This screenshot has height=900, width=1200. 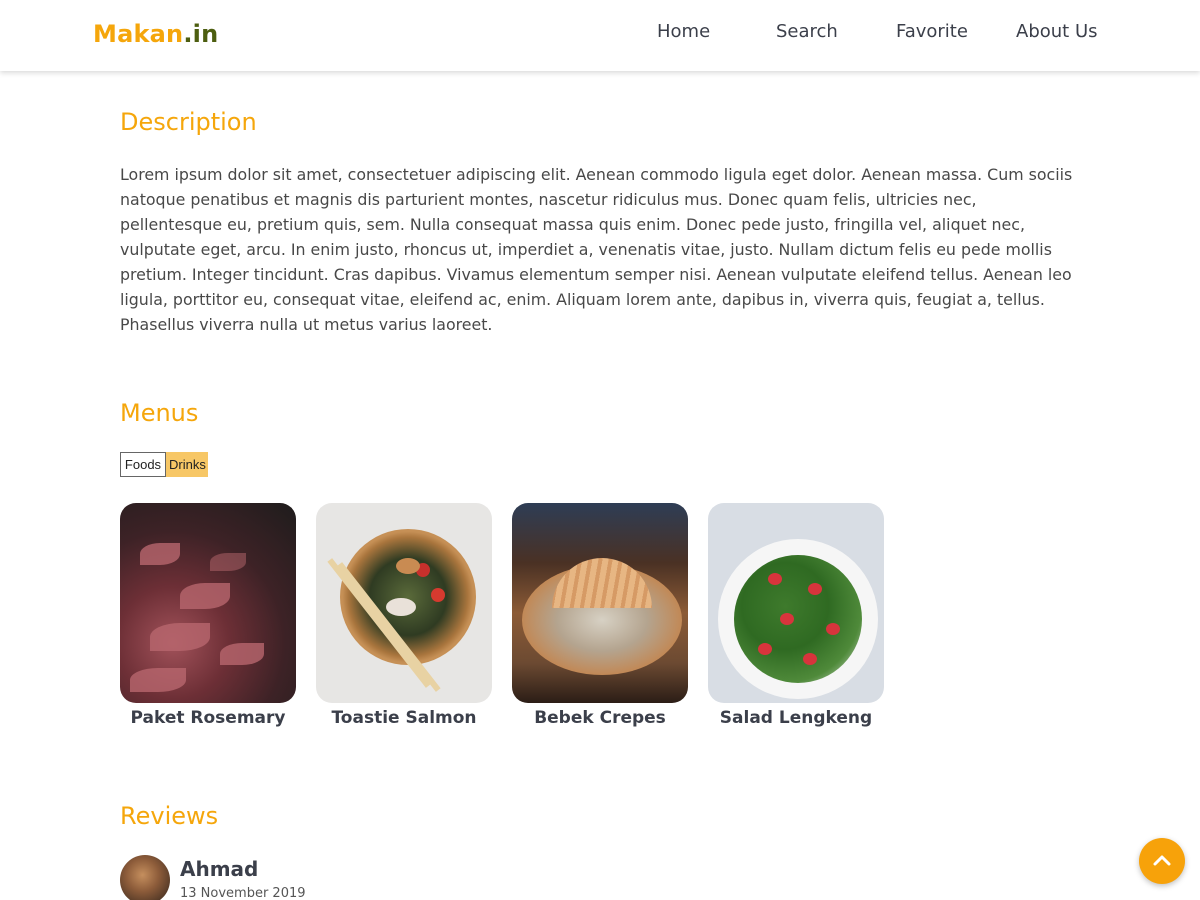 I want to click on nav-search: Search, so click(x=807, y=31).